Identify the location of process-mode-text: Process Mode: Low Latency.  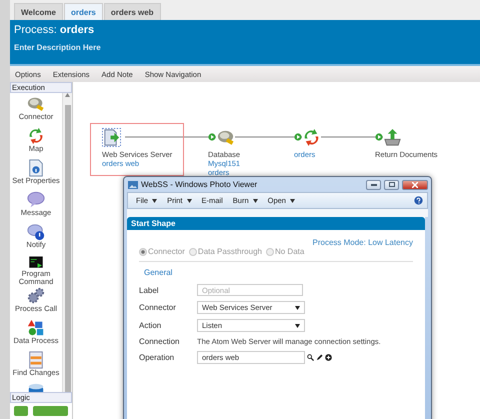
(362, 242).